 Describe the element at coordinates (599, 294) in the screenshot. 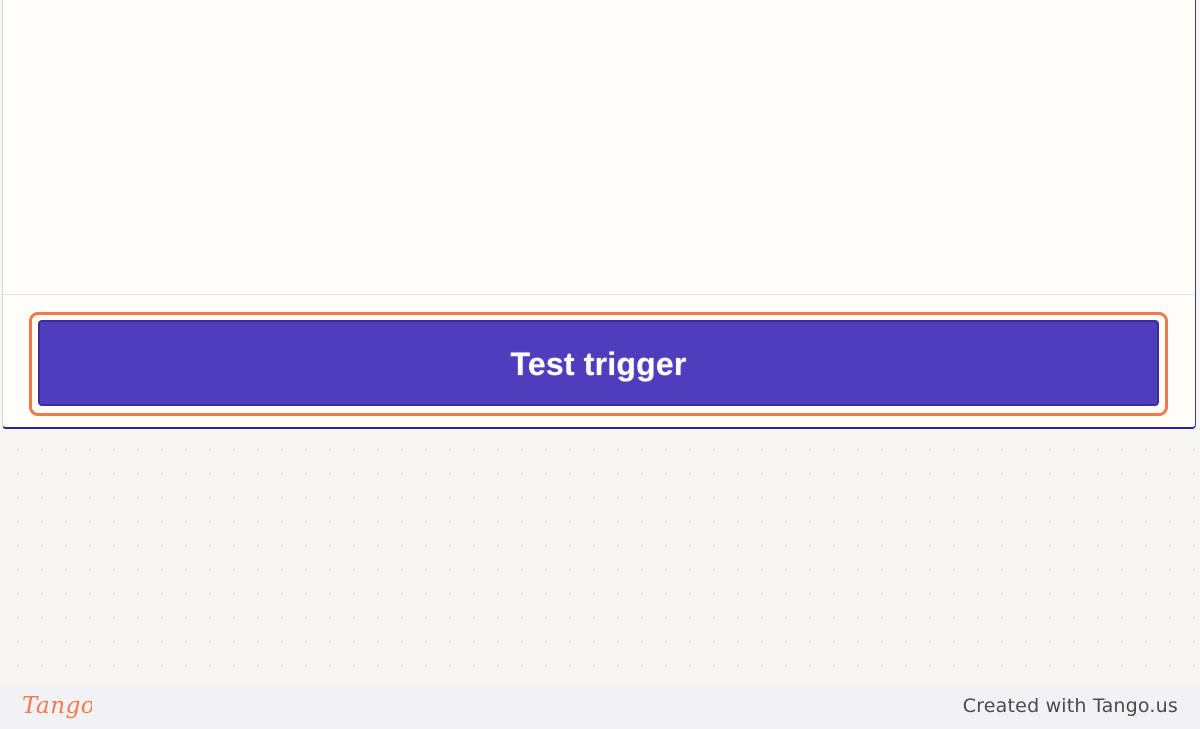

I see `panel-divider` at that location.